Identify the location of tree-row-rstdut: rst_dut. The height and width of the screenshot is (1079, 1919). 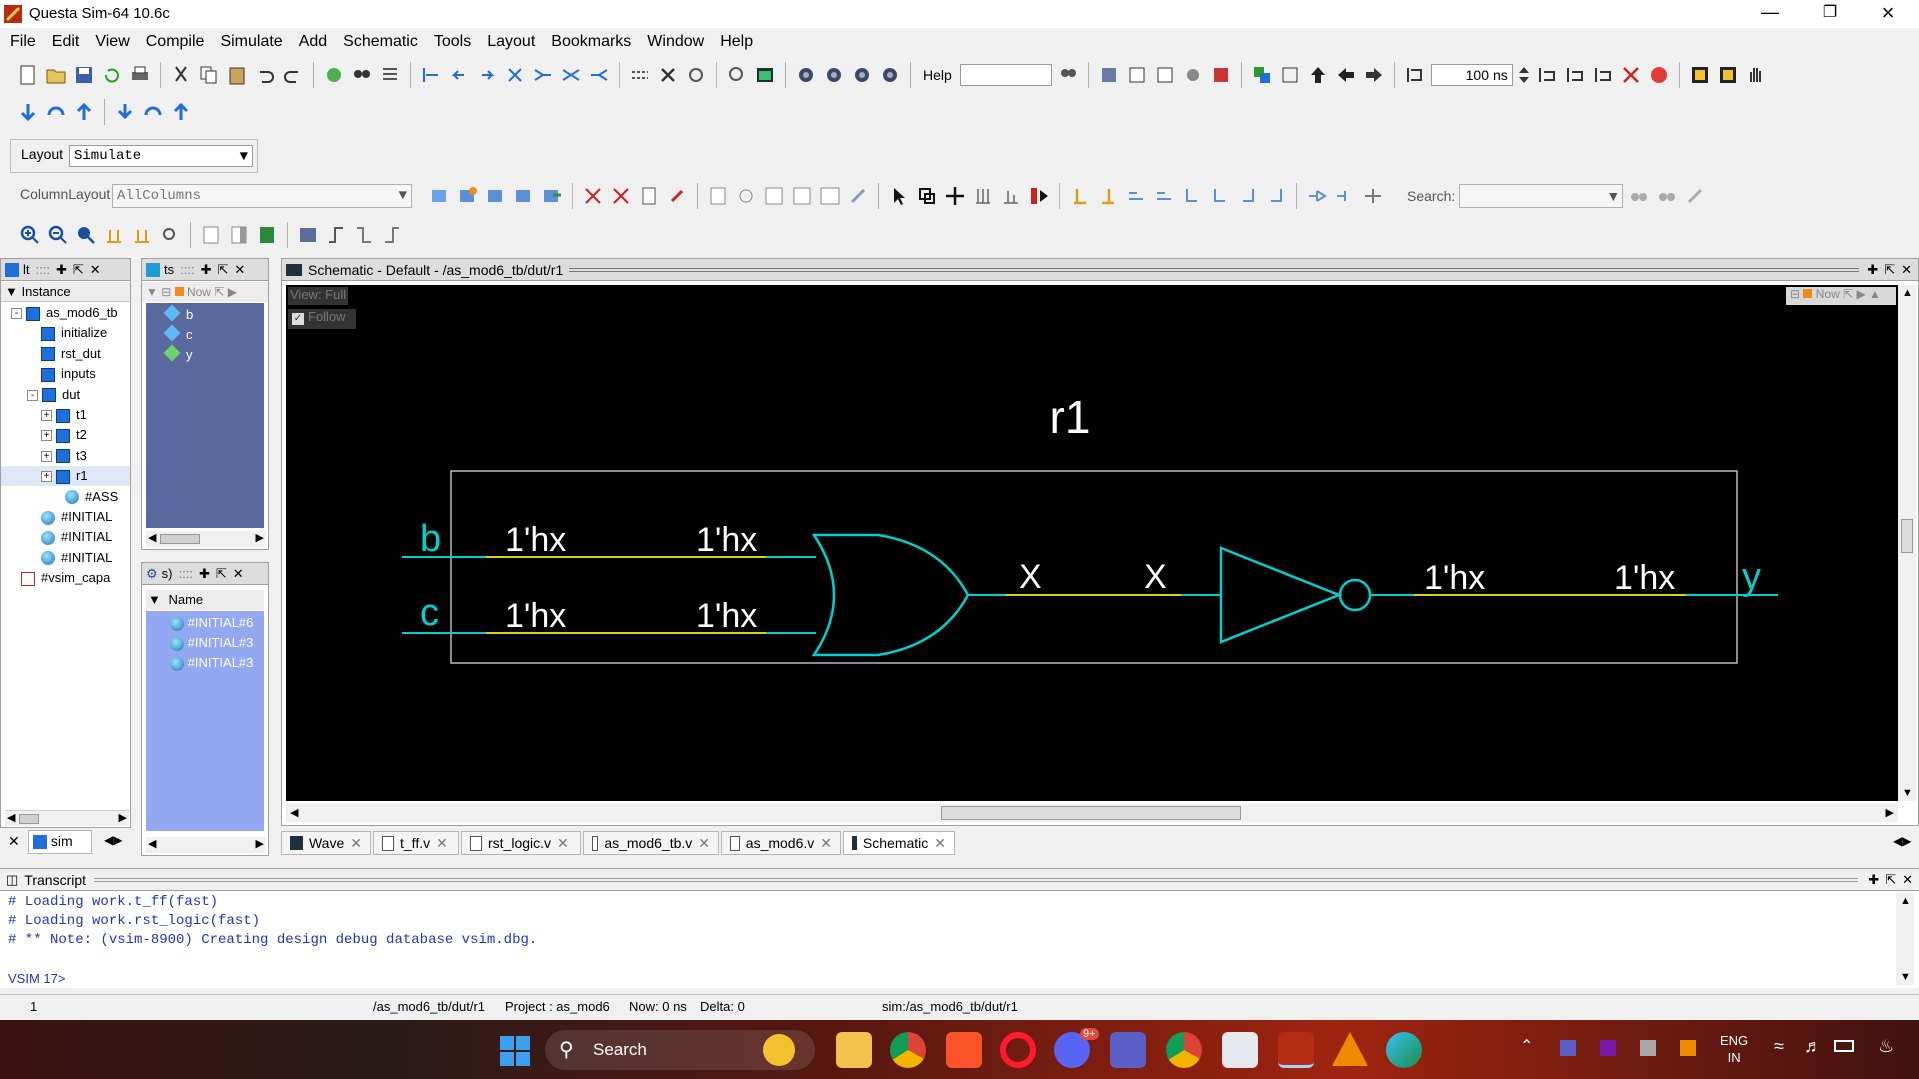
(71, 354).